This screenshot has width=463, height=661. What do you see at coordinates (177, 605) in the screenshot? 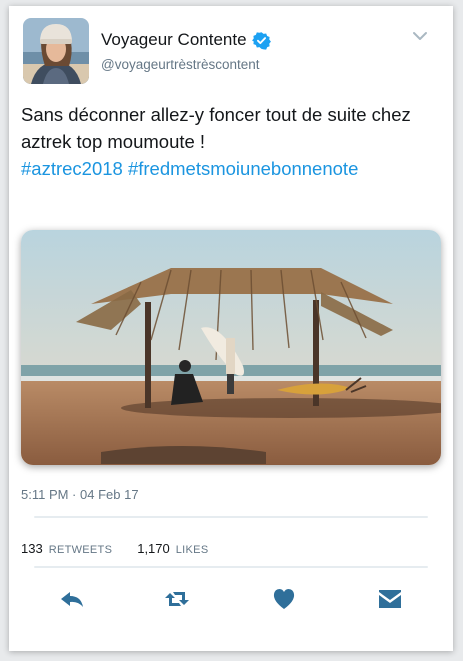
I see `retweet-icon` at bounding box center [177, 605].